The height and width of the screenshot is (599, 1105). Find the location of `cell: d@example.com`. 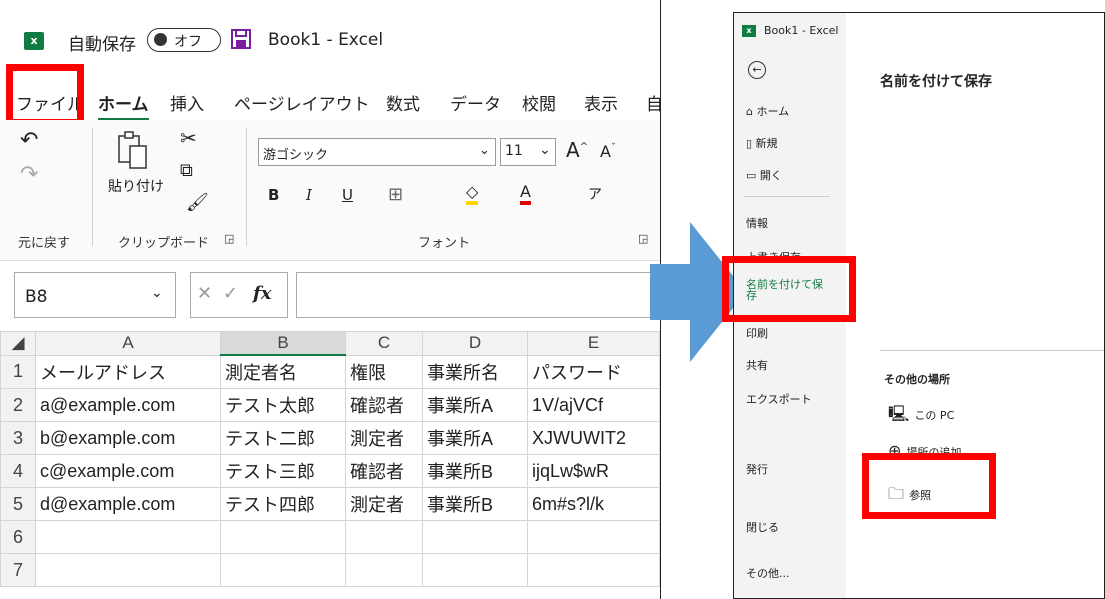

cell: d@example.com is located at coordinates (128, 504).